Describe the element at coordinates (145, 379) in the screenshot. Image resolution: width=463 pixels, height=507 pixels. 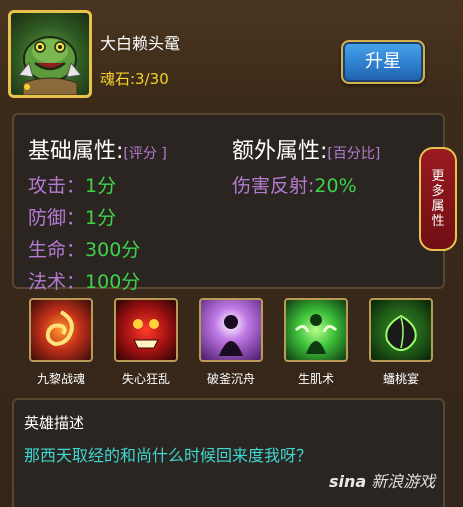
I see `skill-label: 失心狂乱` at that location.